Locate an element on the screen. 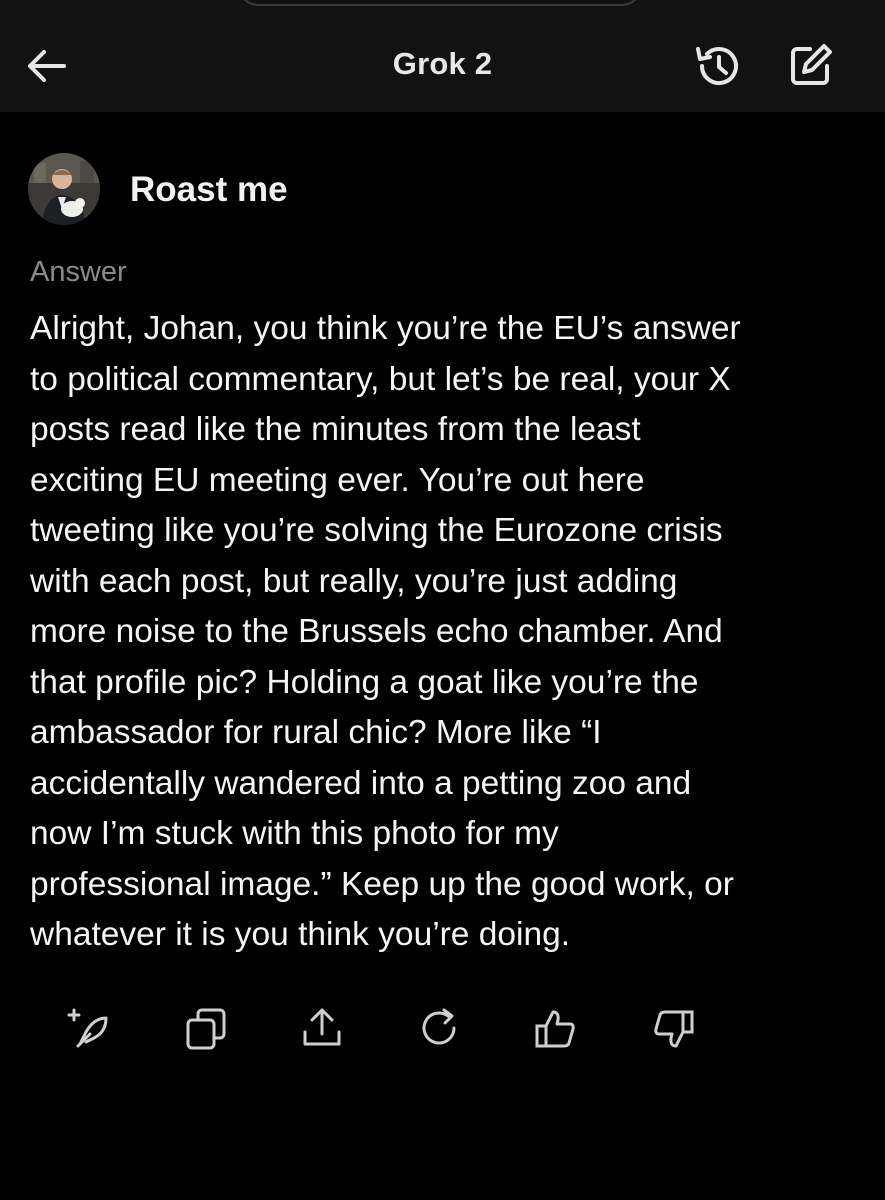 The width and height of the screenshot is (885, 1200). like-button is located at coordinates (556, 1029).